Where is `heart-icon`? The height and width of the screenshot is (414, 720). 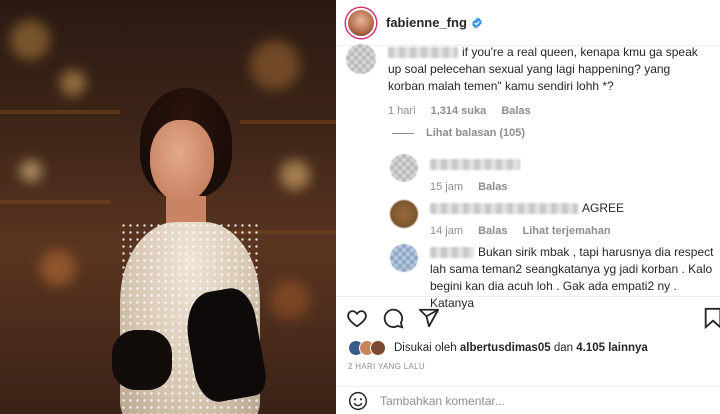 heart-icon is located at coordinates (357, 318).